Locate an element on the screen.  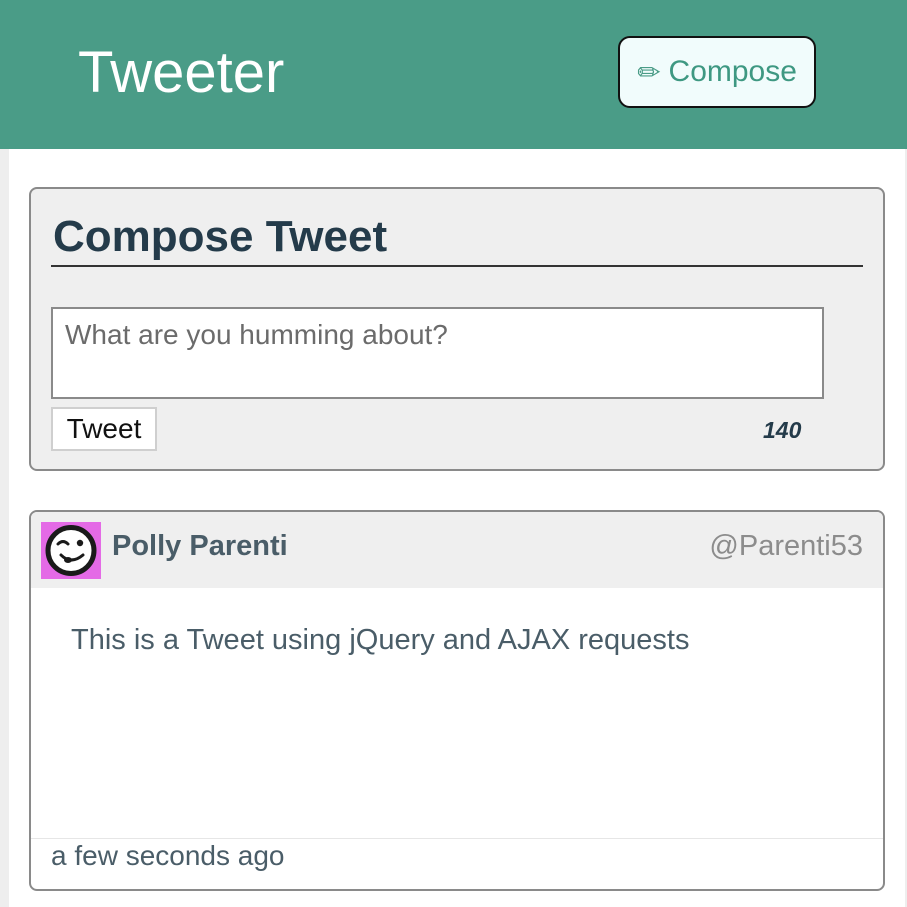
brand-title: Tweeter is located at coordinates (181, 72).